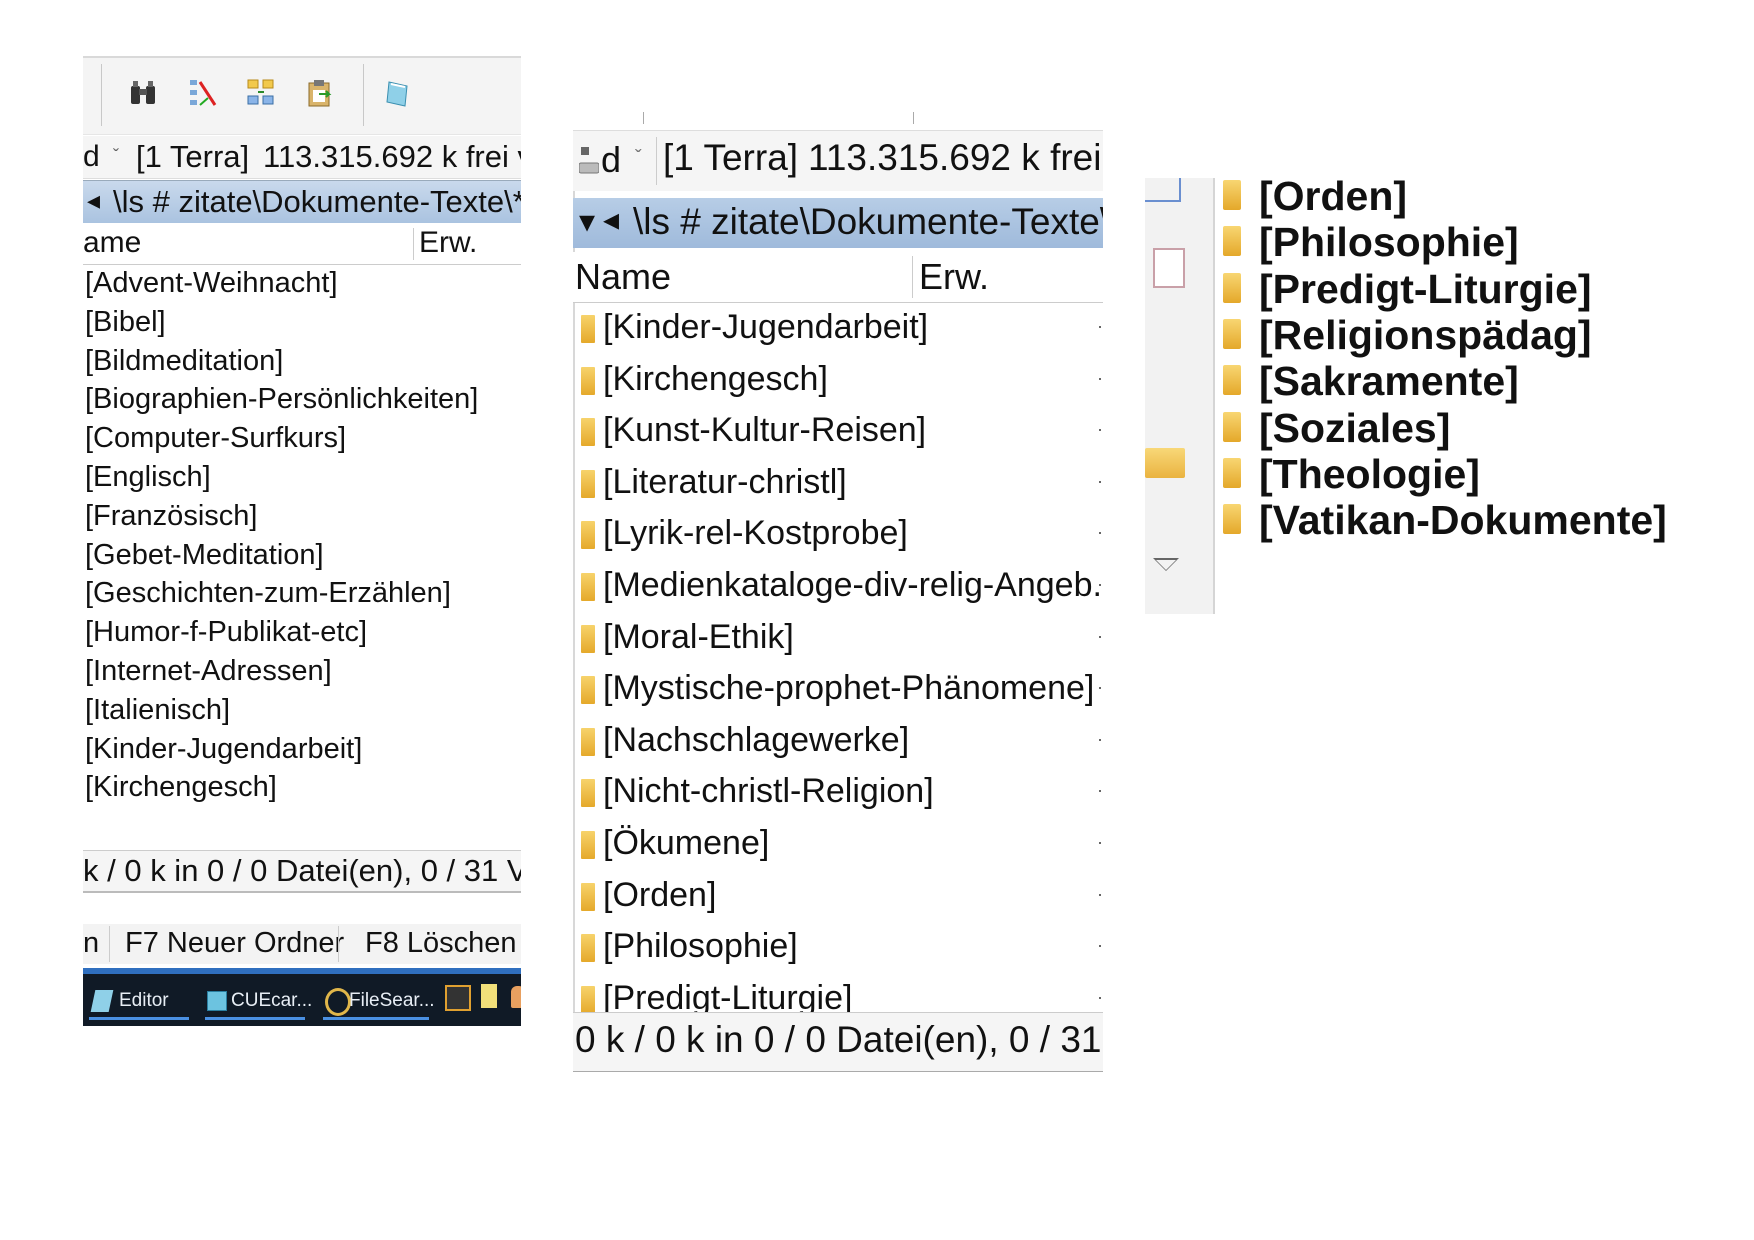 The width and height of the screenshot is (1754, 1240). What do you see at coordinates (838, 844) in the screenshot?
I see `list-item: [Ökumene]` at bounding box center [838, 844].